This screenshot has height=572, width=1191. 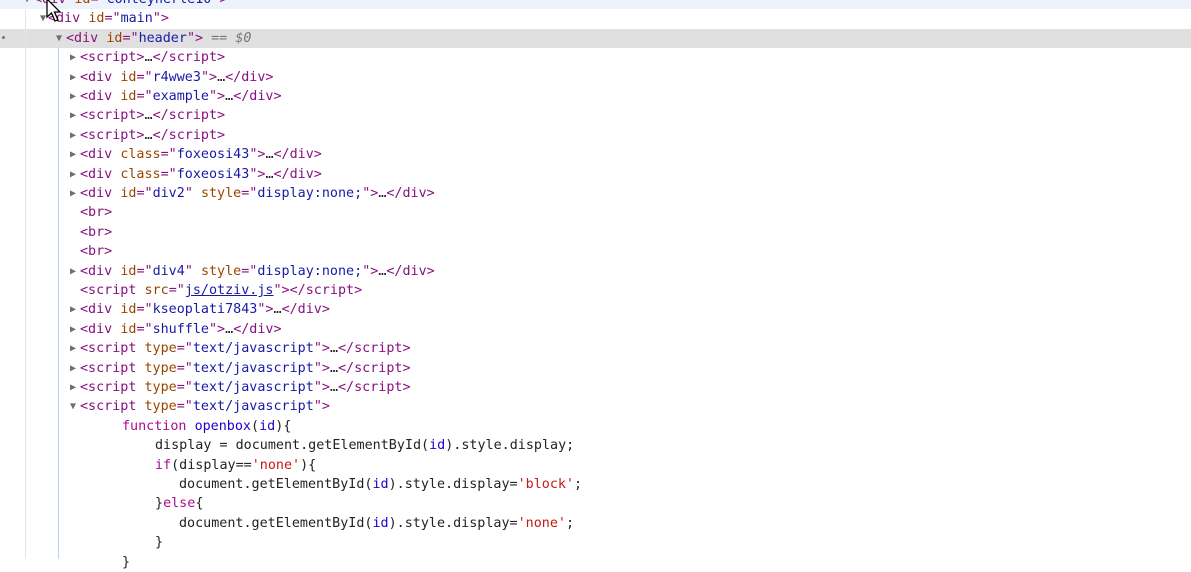 What do you see at coordinates (595, 406) in the screenshot?
I see `dom-node-row: ▼ <script type="text/javascript">` at bounding box center [595, 406].